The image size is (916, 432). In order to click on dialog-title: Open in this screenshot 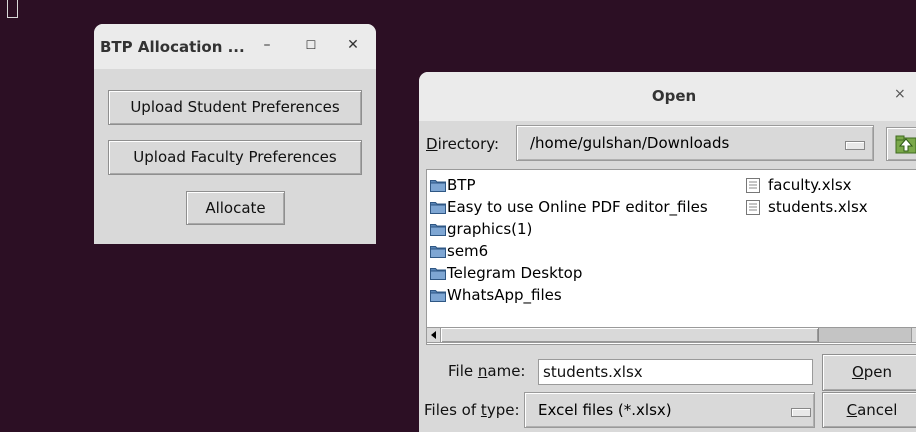, I will do `click(674, 96)`.